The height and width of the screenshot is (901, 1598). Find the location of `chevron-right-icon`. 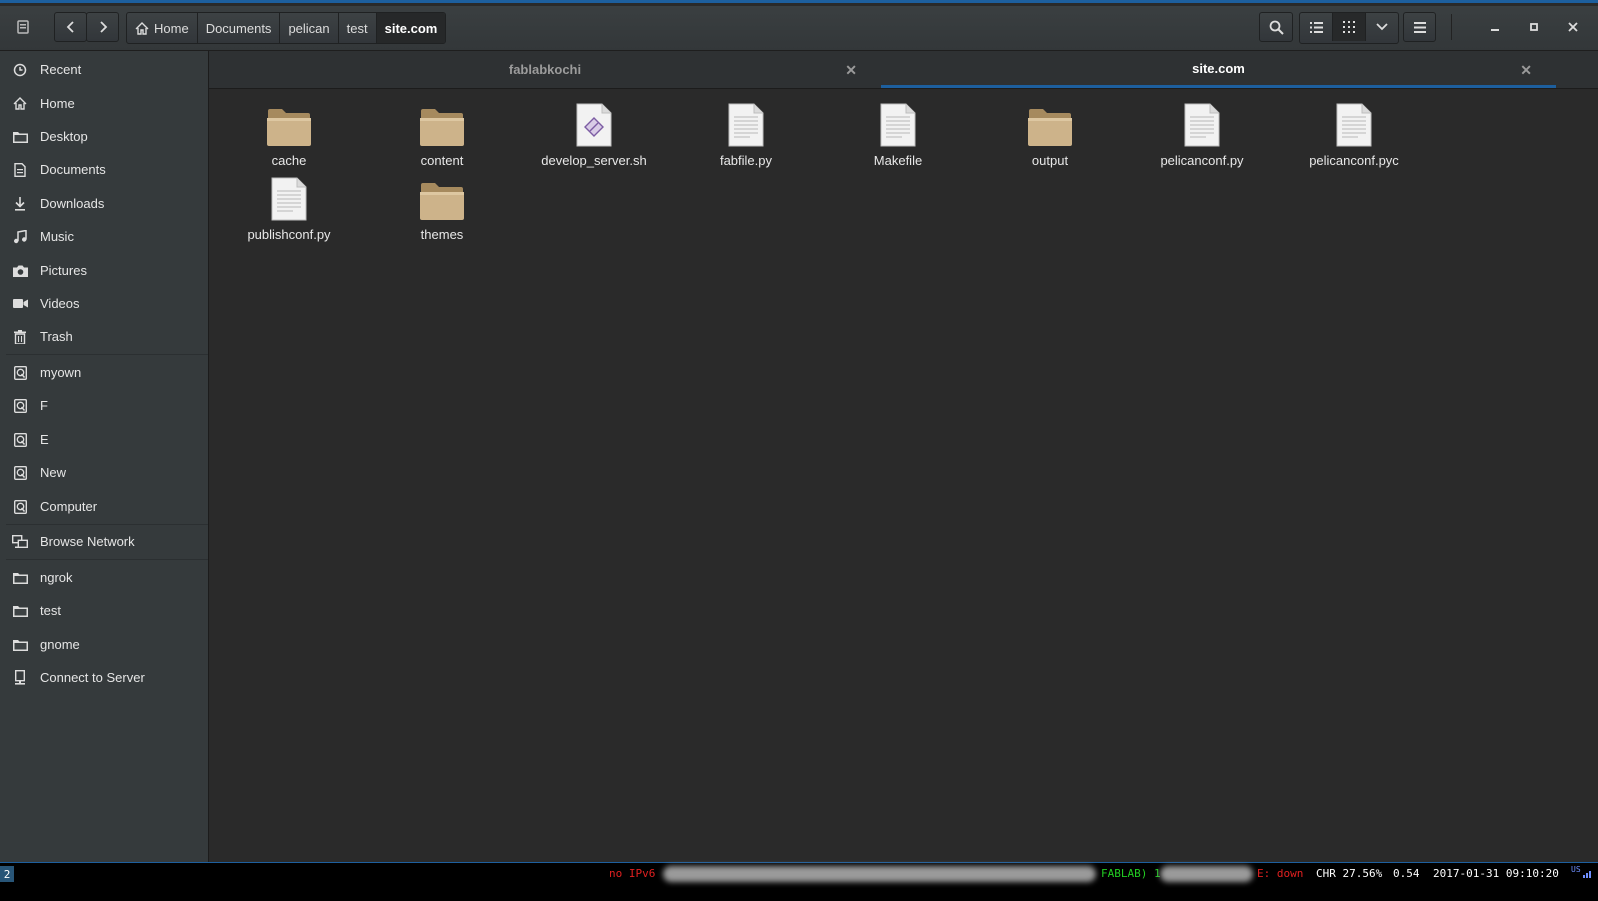

chevron-right-icon is located at coordinates (103, 27).